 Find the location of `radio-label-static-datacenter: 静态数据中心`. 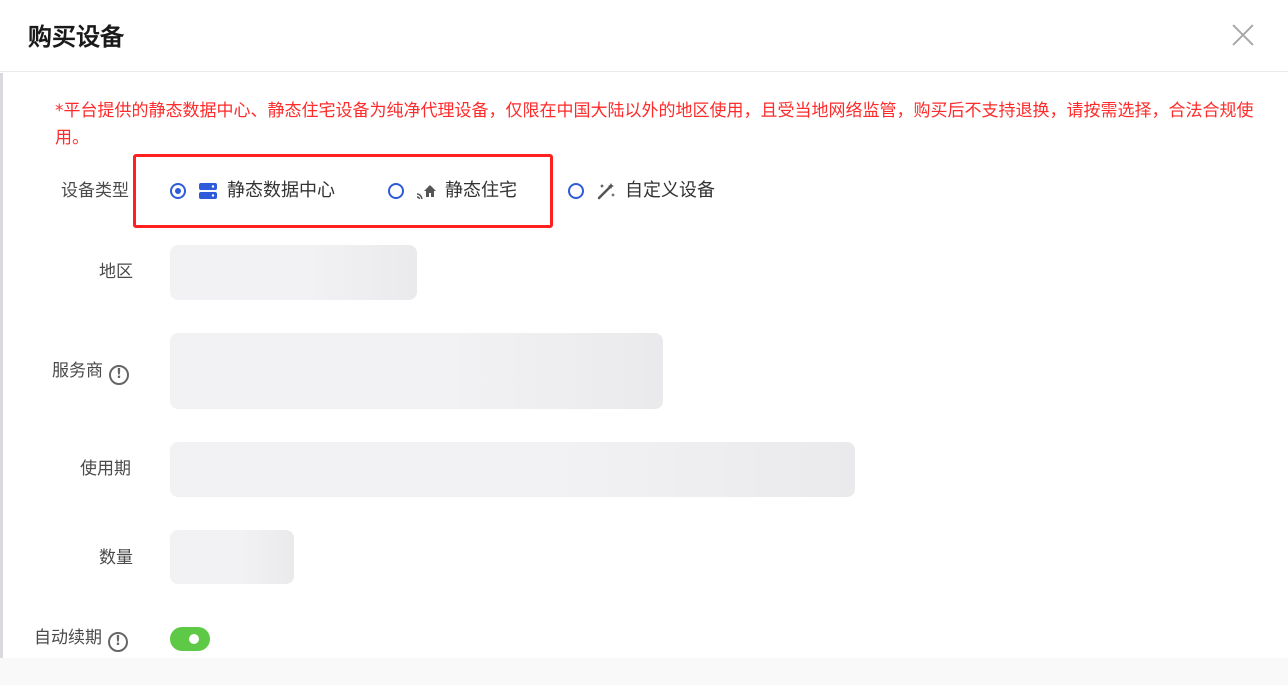

radio-label-static-datacenter: 静态数据中心 is located at coordinates (281, 190).